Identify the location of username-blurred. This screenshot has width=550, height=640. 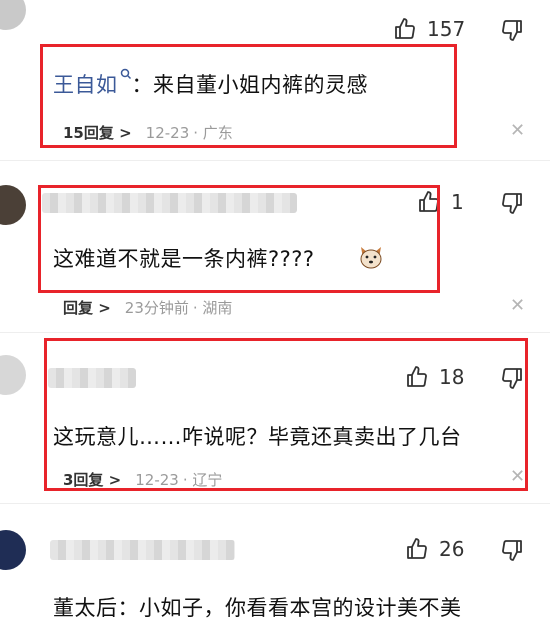
(142, 550).